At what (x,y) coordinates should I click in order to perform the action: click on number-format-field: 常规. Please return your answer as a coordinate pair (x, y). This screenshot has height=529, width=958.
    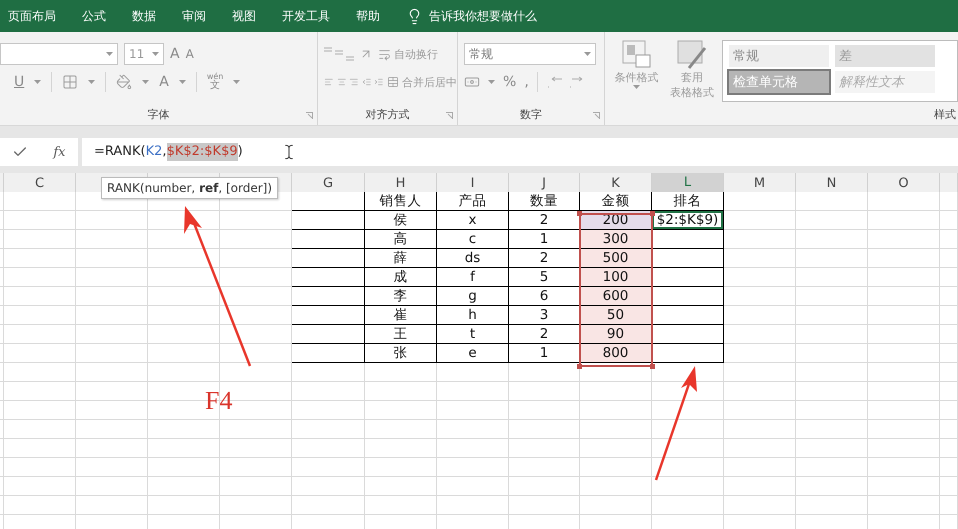
    Looking at the image, I should click on (530, 54).